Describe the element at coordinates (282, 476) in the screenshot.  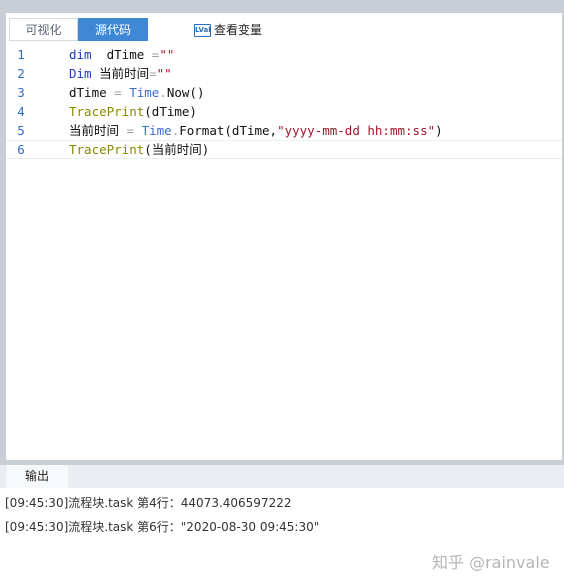
I see `output-tab-bar: 输出` at that location.